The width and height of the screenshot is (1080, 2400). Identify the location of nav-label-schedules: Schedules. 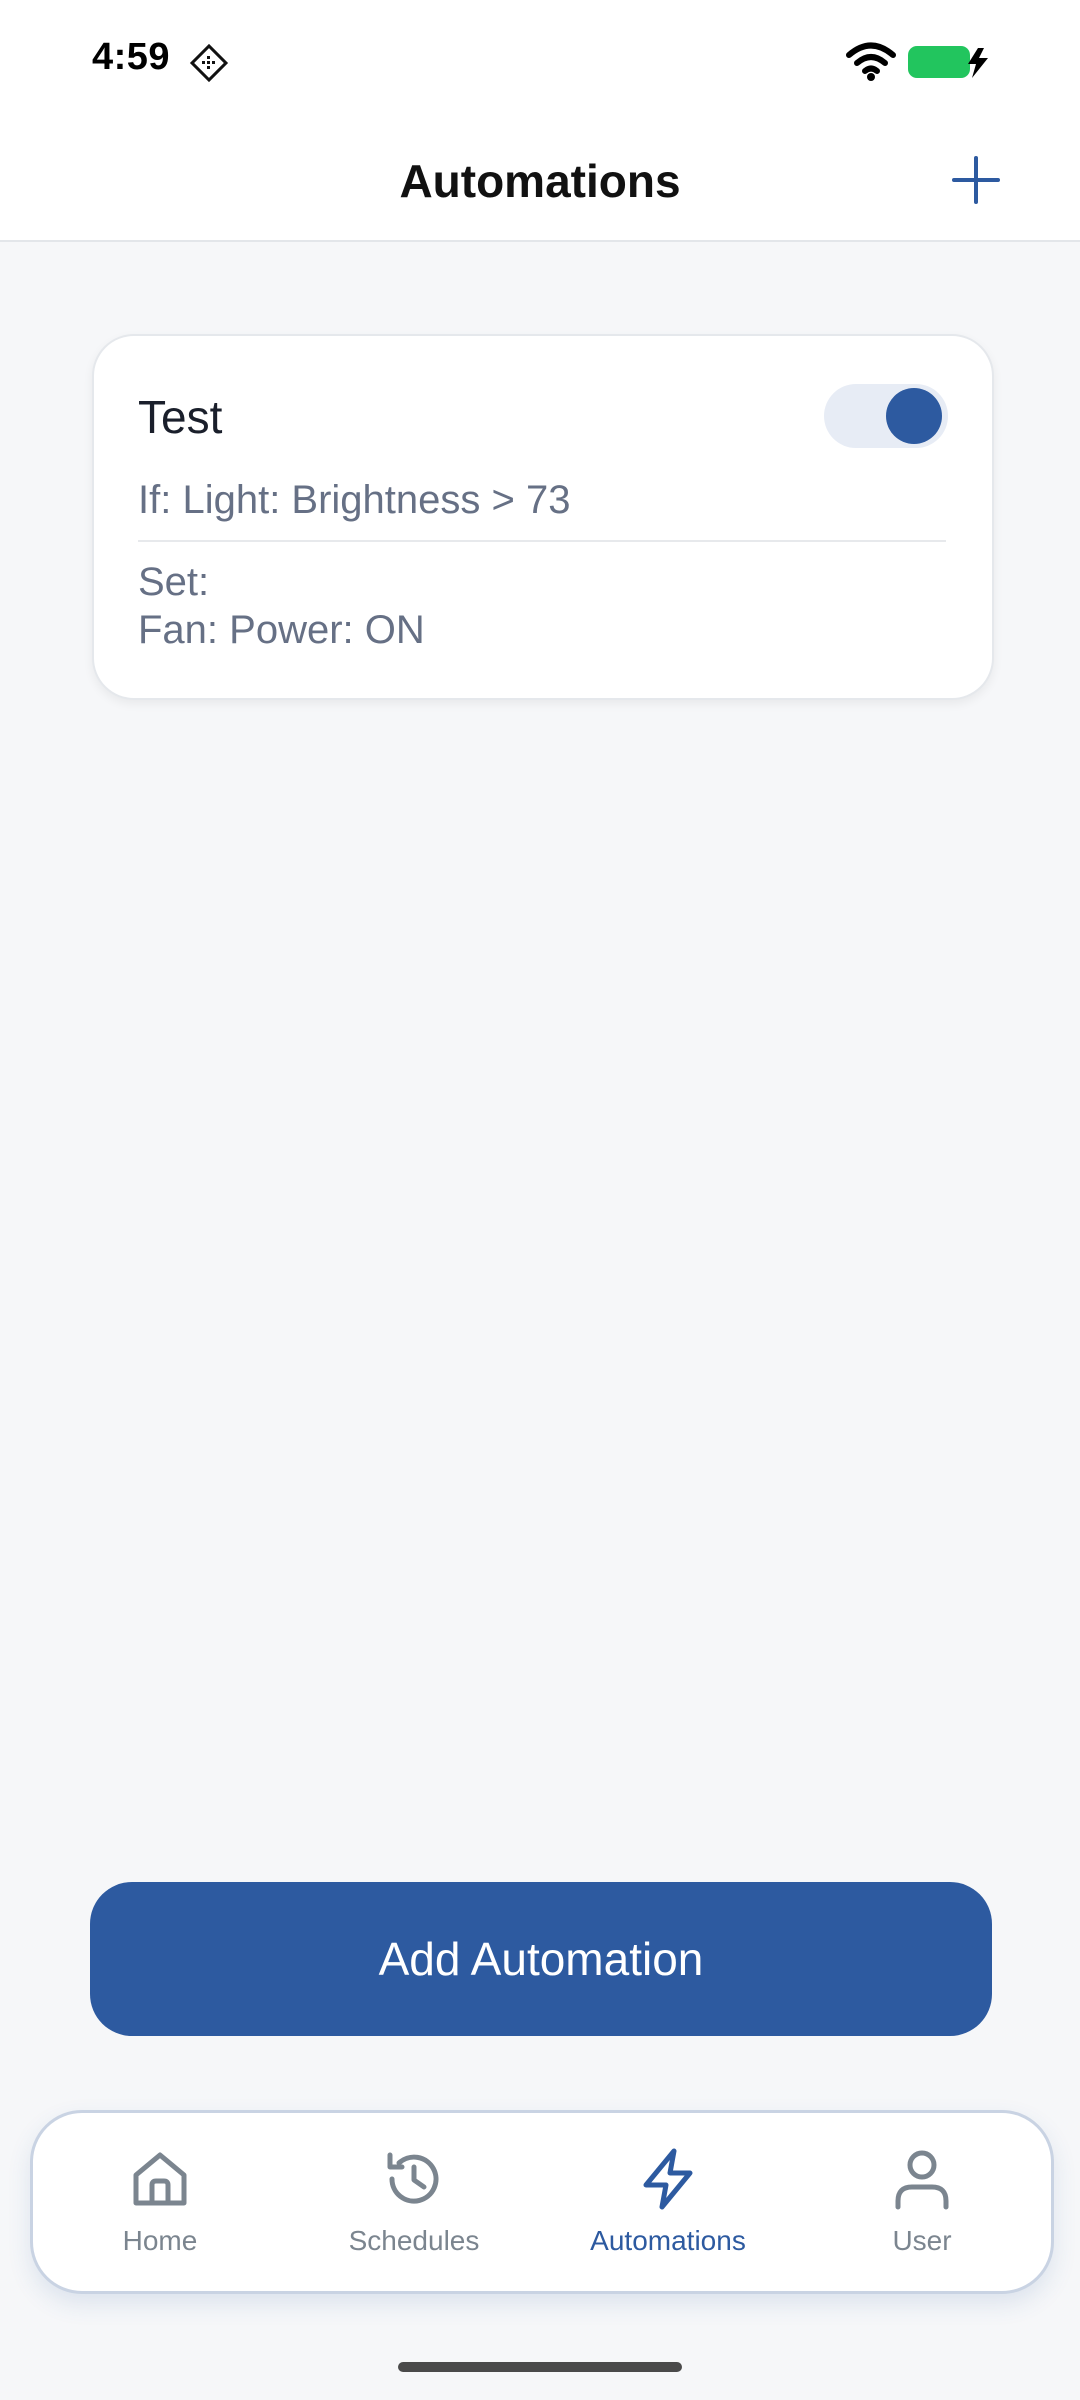
(414, 2240).